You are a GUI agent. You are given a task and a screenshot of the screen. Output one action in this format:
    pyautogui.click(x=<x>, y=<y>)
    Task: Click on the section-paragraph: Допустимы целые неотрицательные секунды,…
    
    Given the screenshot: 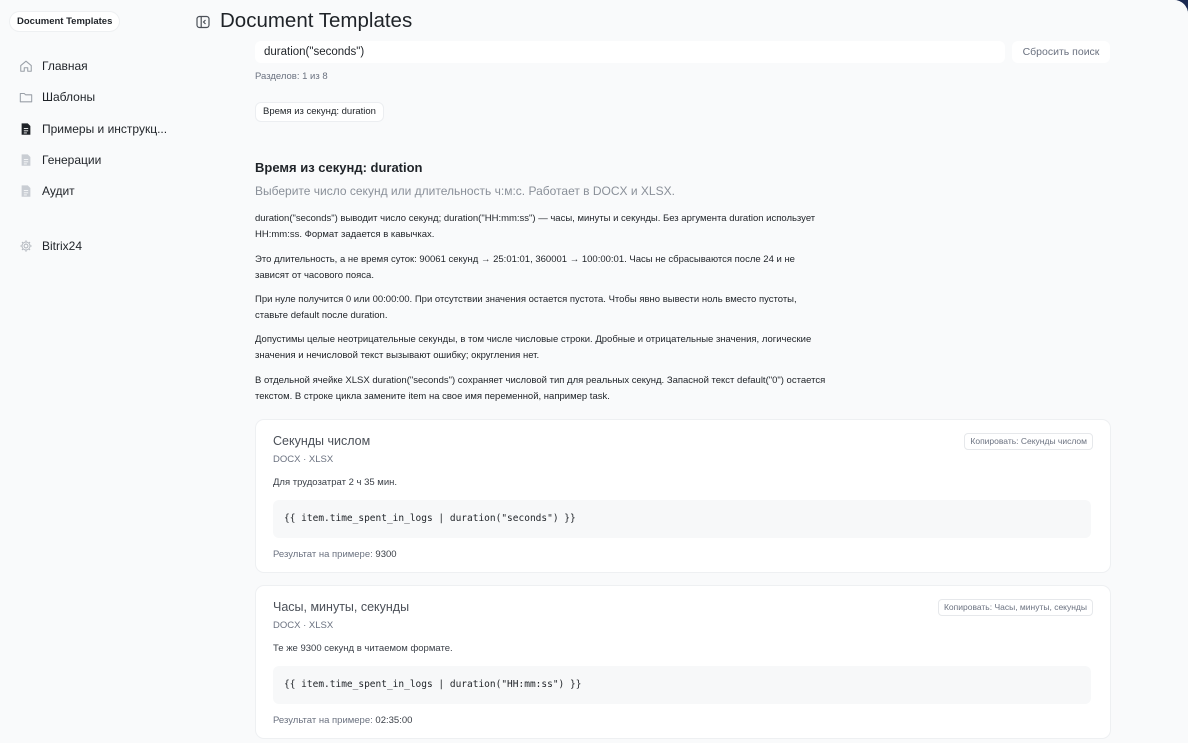 What is the action you would take?
    pyautogui.click(x=533, y=347)
    